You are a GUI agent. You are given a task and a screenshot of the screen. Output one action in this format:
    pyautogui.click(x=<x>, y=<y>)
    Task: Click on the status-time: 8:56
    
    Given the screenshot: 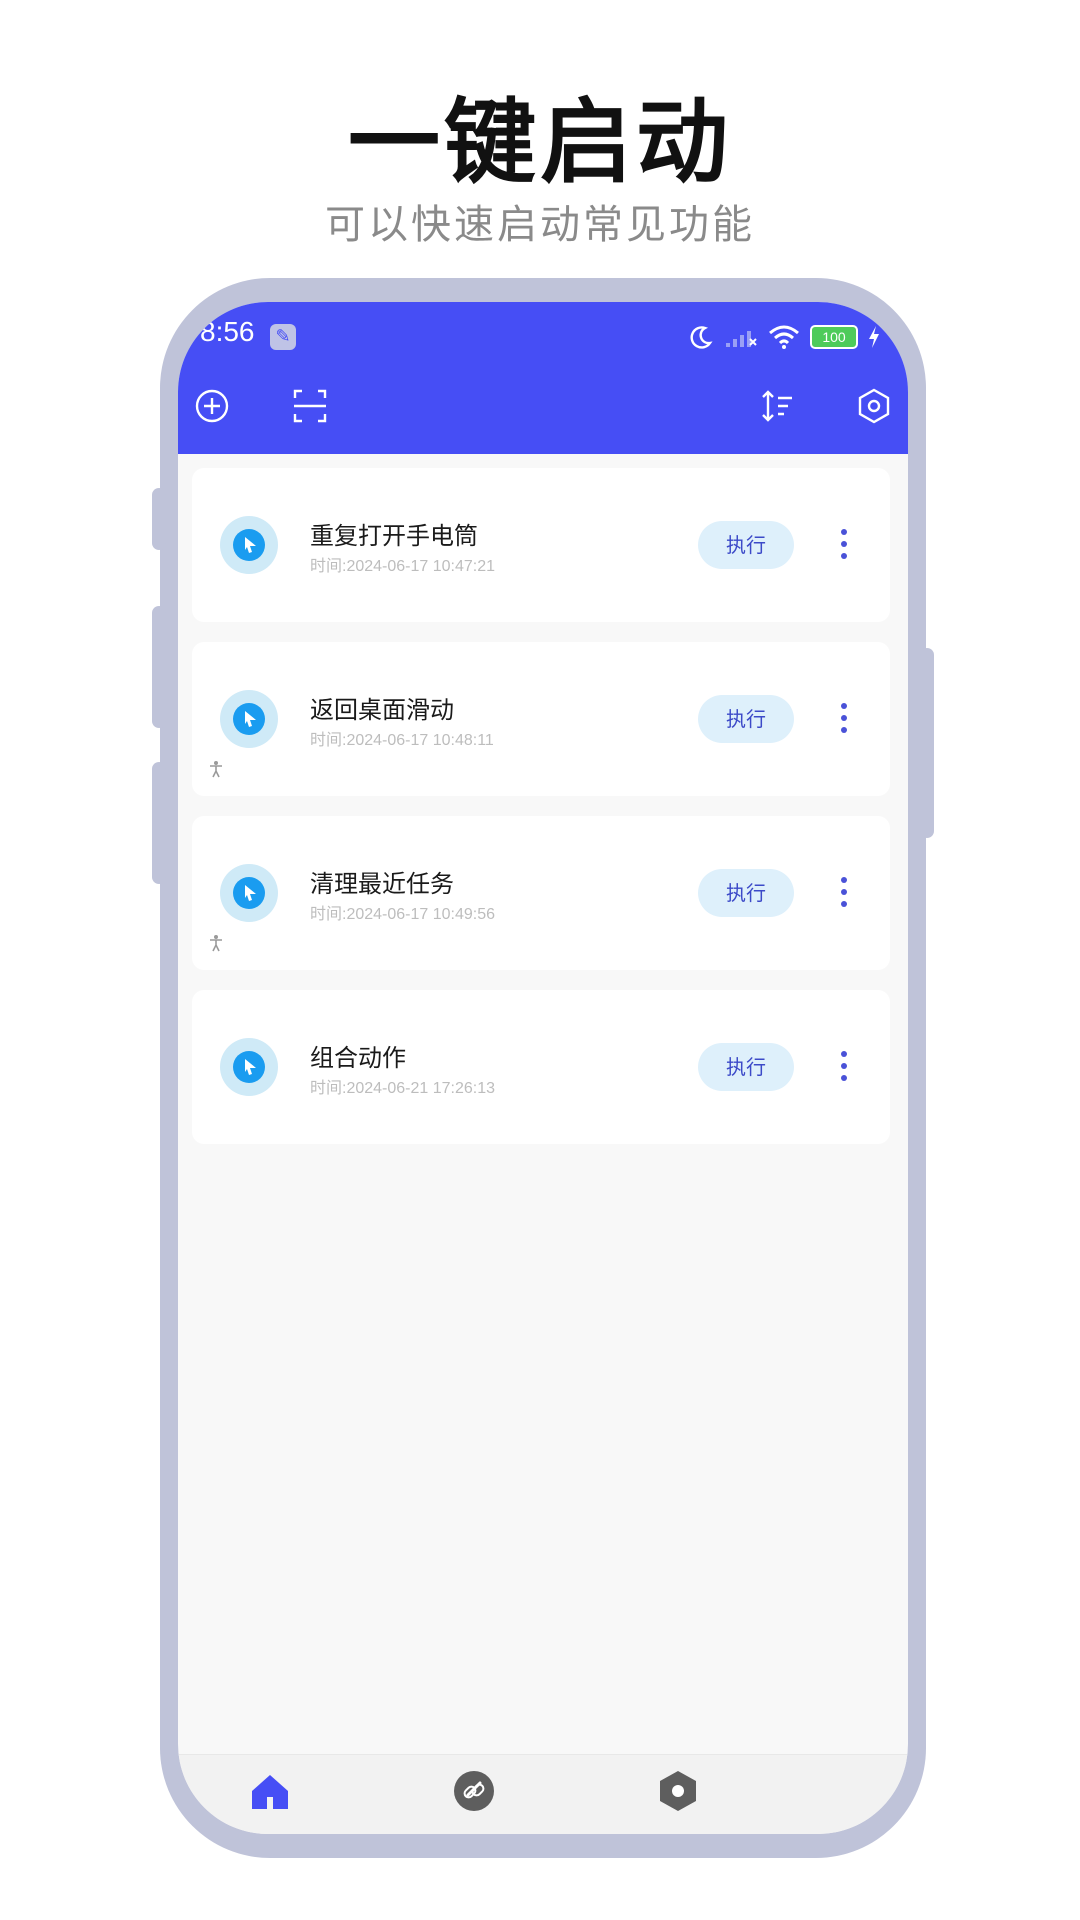 What is the action you would take?
    pyautogui.click(x=227, y=331)
    